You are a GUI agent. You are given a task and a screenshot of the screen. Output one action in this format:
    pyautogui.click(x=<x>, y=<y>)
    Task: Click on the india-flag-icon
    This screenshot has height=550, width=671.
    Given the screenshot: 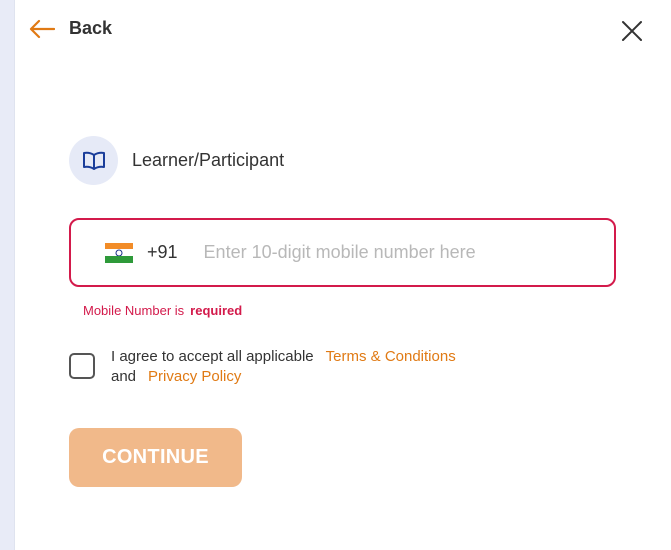 What is the action you would take?
    pyautogui.click(x=119, y=252)
    